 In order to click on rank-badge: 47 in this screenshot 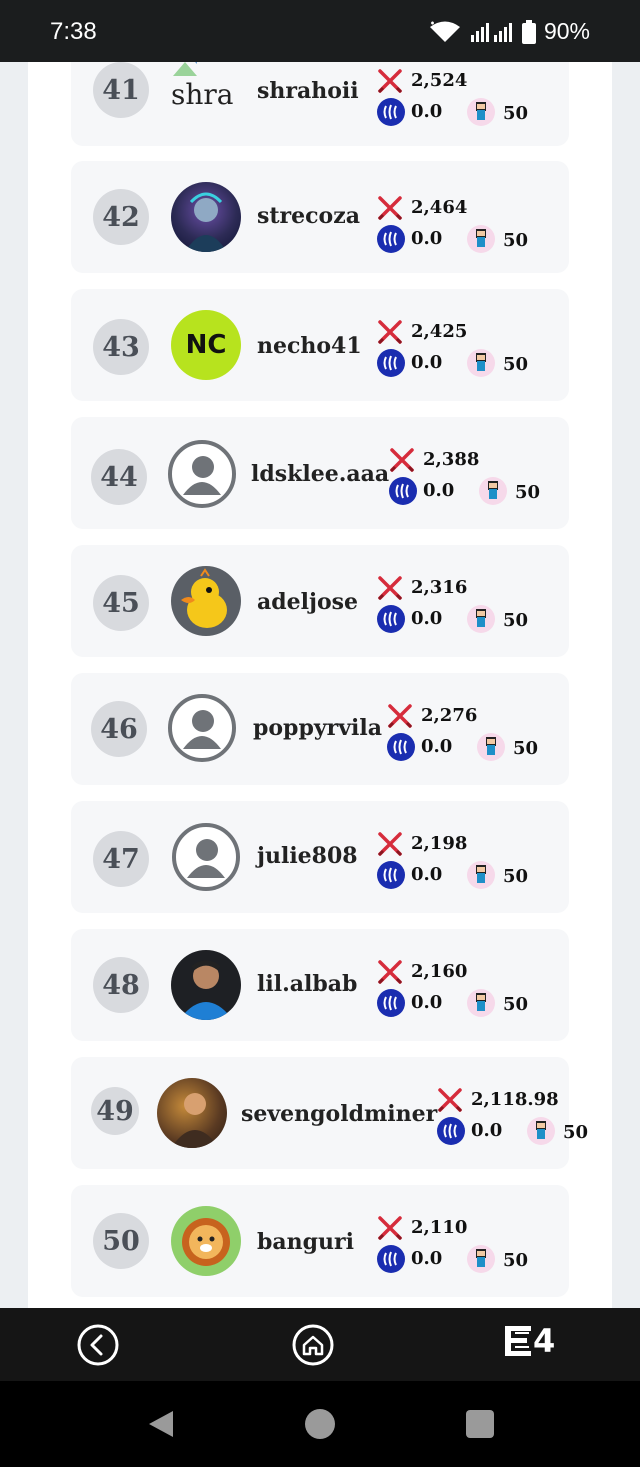, I will do `click(121, 859)`.